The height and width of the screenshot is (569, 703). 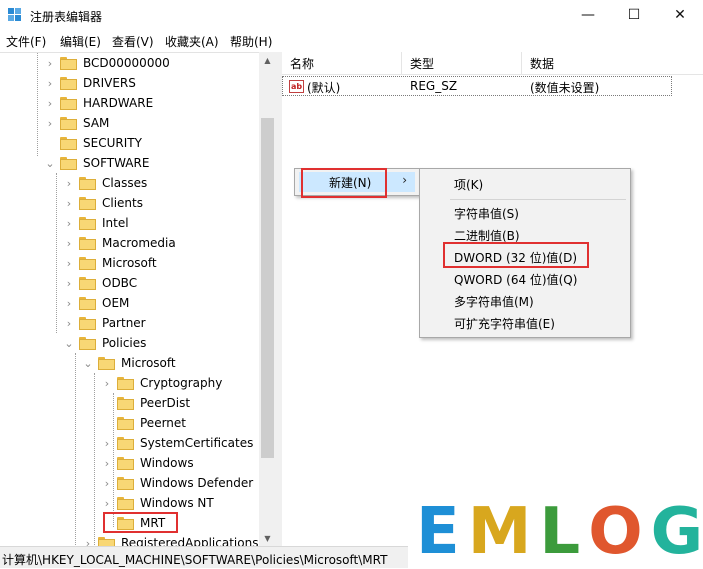 What do you see at coordinates (133, 41) in the screenshot?
I see `menu-view: 查看(V)` at bounding box center [133, 41].